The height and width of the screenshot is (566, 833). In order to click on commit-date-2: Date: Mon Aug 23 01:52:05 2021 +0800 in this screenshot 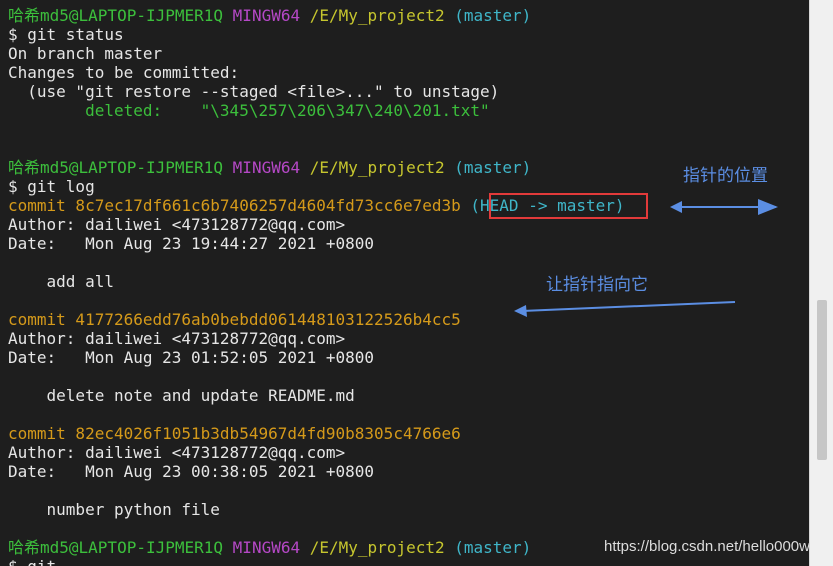, I will do `click(191, 357)`.